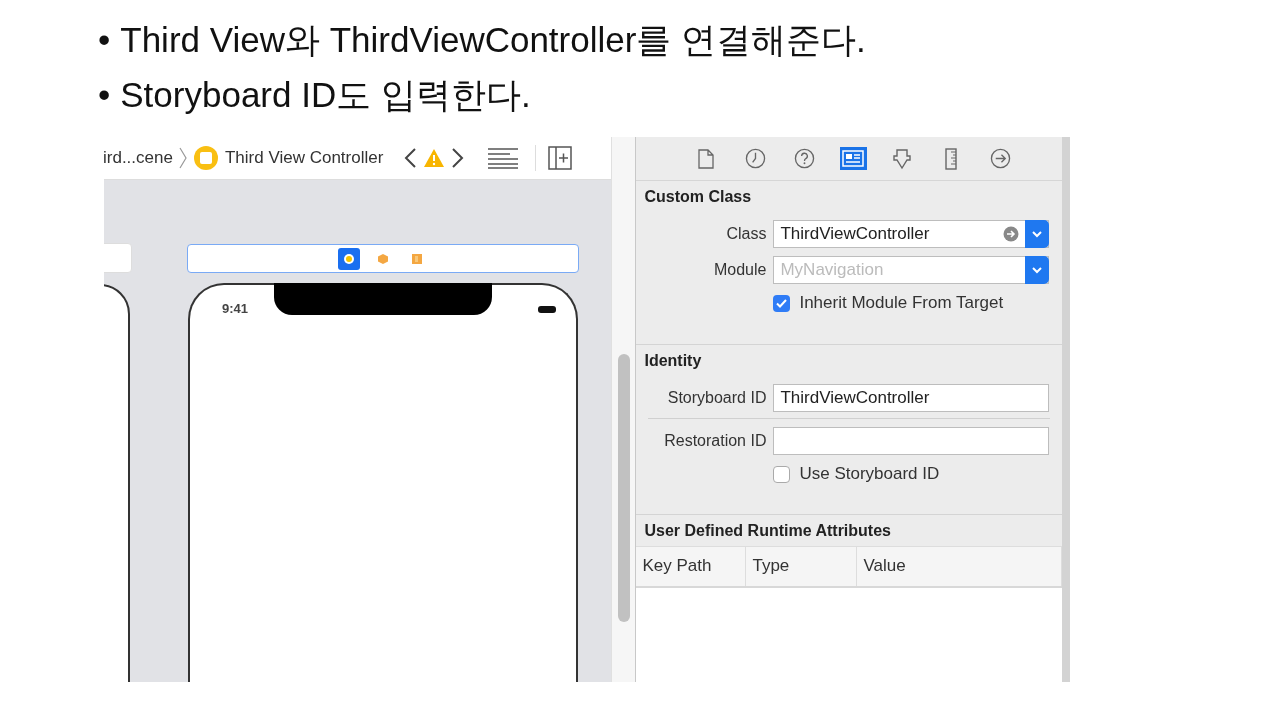 This screenshot has width=1280, height=720. Describe the element at coordinates (304, 158) in the screenshot. I see `breadcrumb-item: Third View Controller` at that location.